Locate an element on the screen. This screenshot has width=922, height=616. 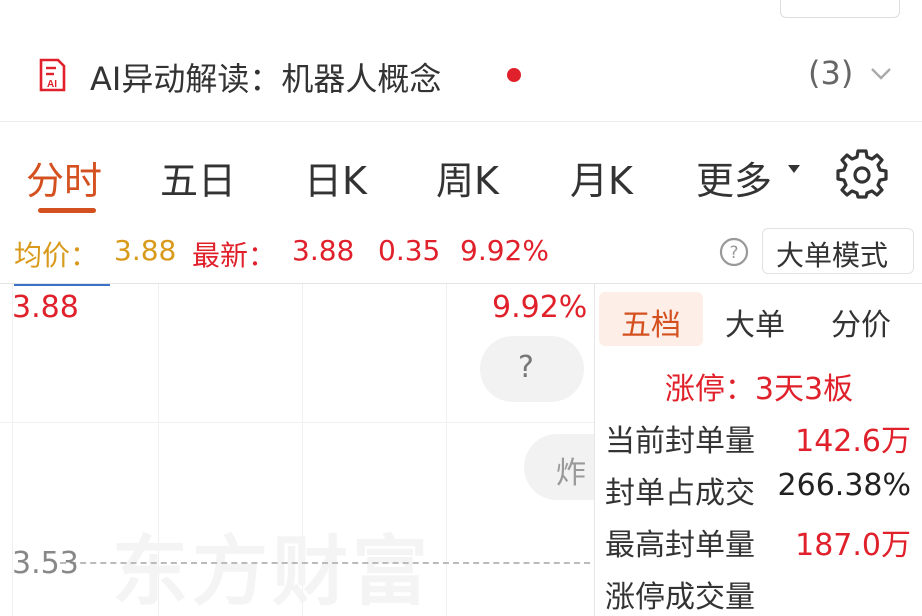
tab-intraday: 分时 is located at coordinates (64, 177).